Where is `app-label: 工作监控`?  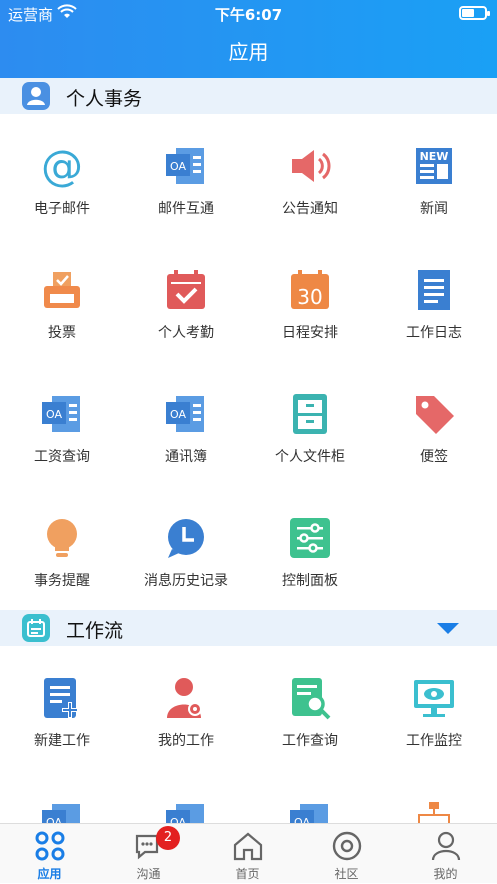
app-label: 工作监控 is located at coordinates (434, 741).